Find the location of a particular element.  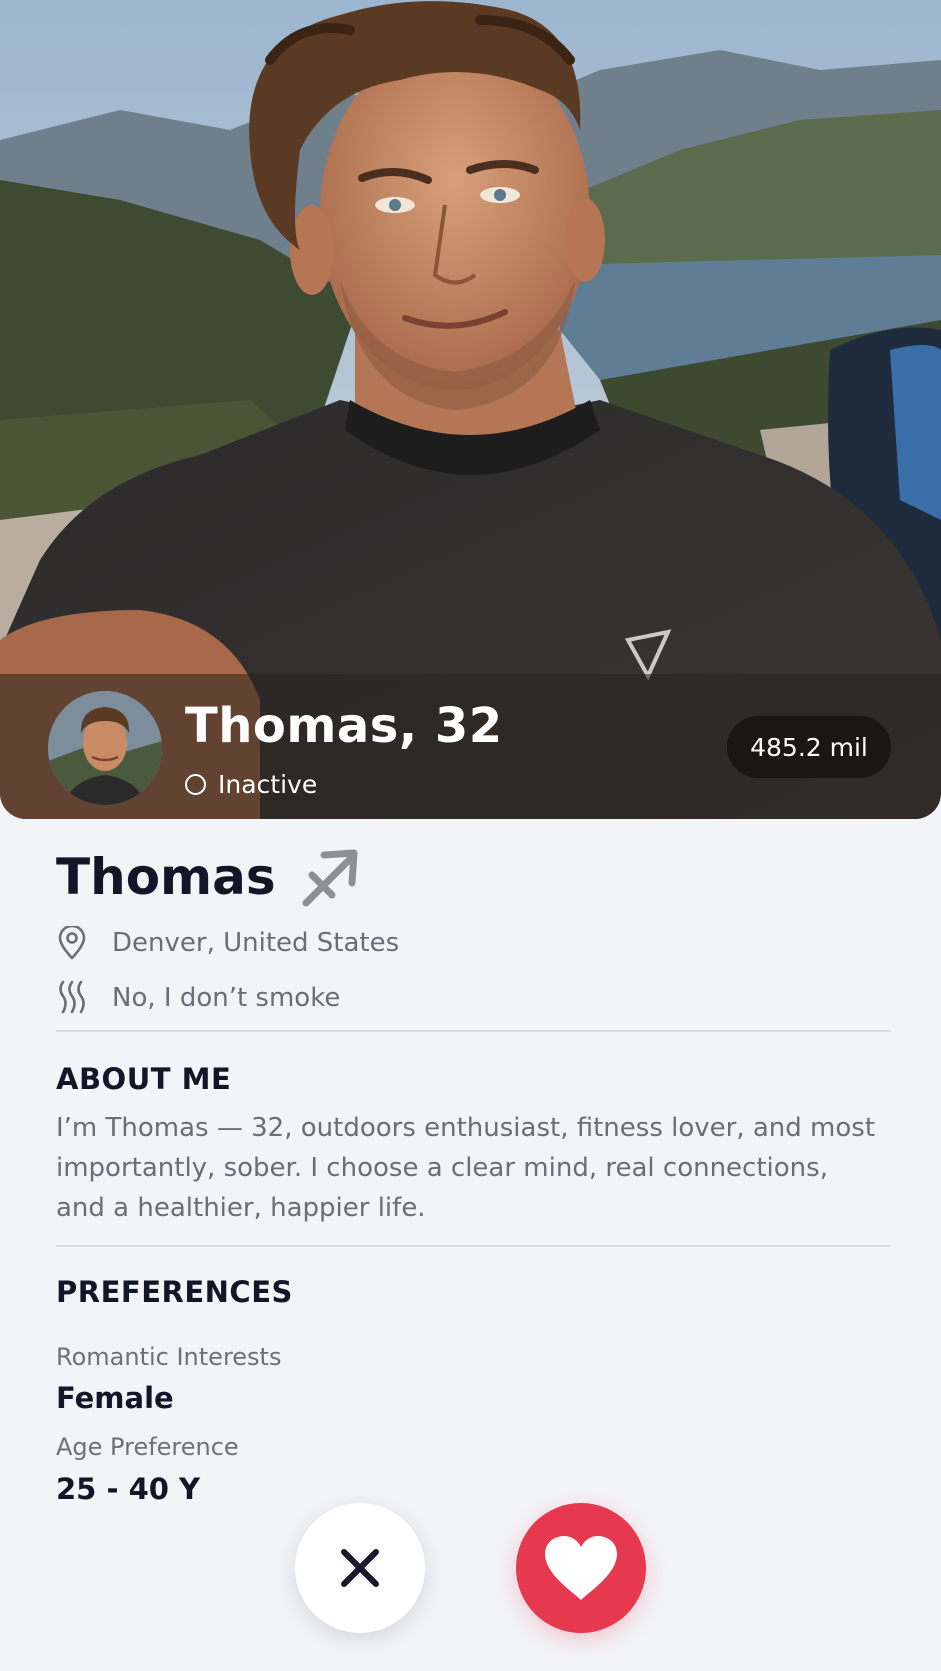

status-indicator-icon is located at coordinates (195, 784).